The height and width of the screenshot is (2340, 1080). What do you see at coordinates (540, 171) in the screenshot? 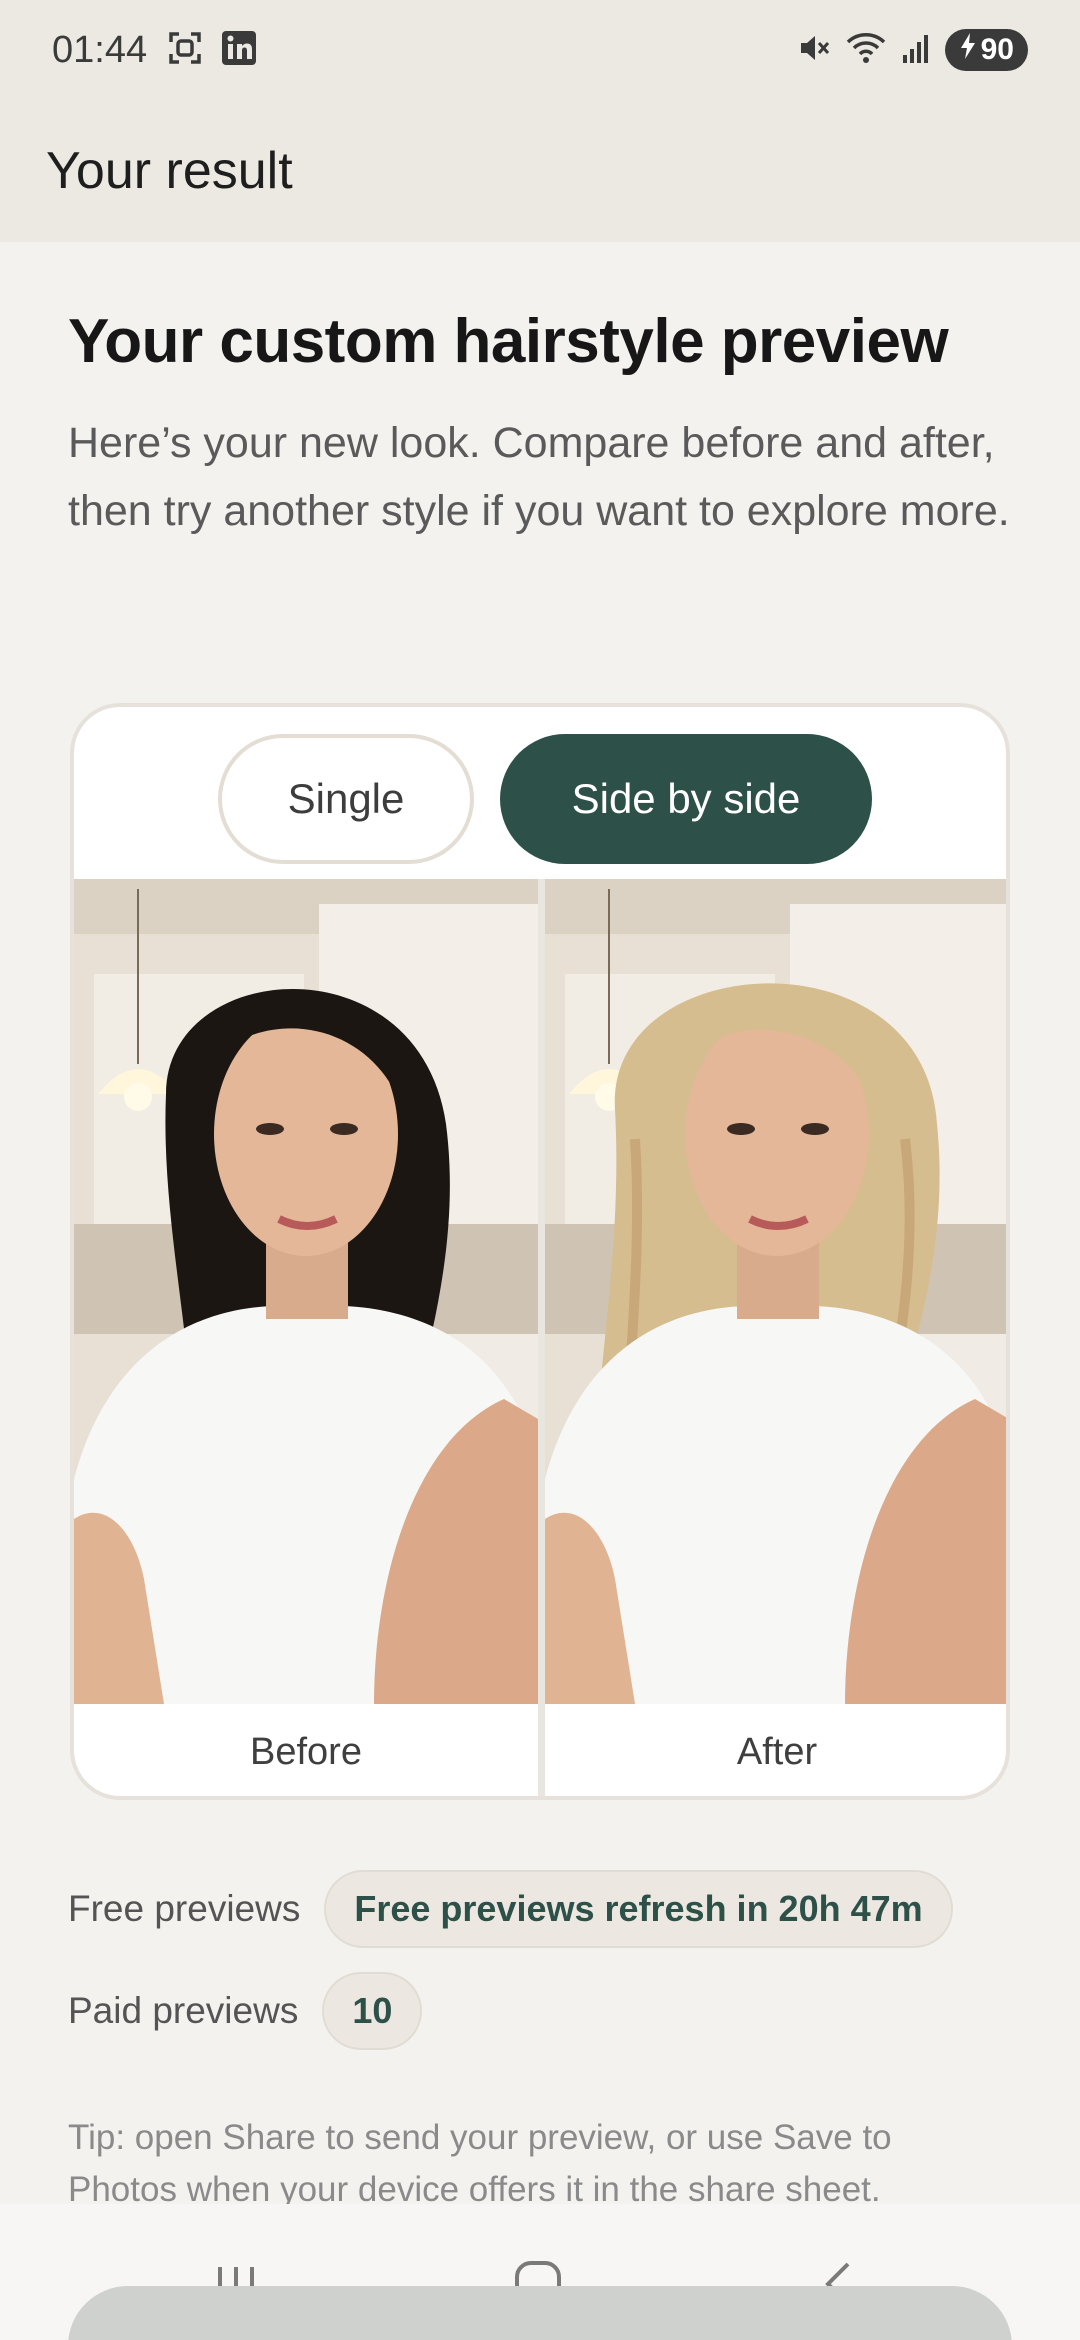
I see `app-bar: Your result` at bounding box center [540, 171].